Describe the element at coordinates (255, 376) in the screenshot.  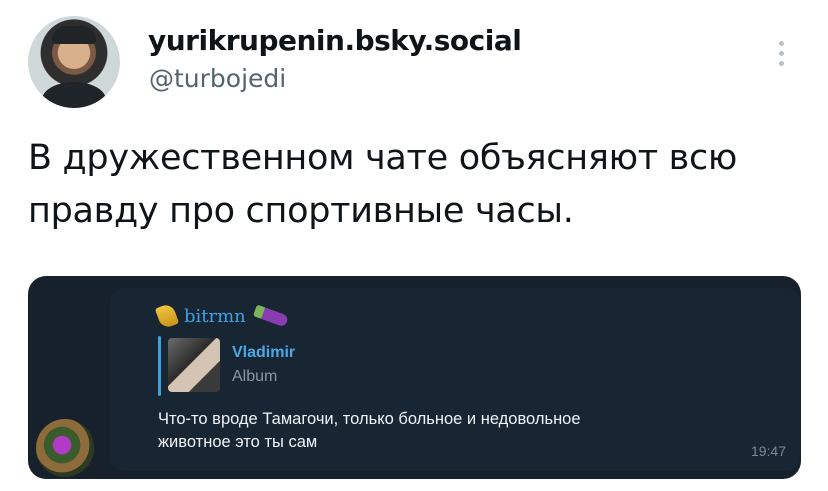
I see `reply-media-type: Album` at that location.